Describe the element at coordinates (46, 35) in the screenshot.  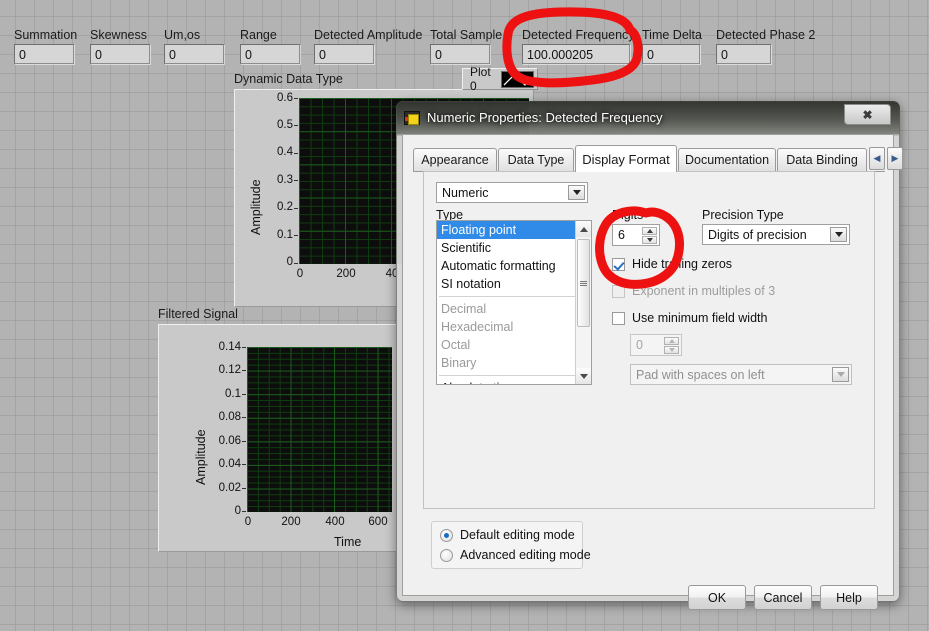
I see `indicator-label: Summation` at that location.